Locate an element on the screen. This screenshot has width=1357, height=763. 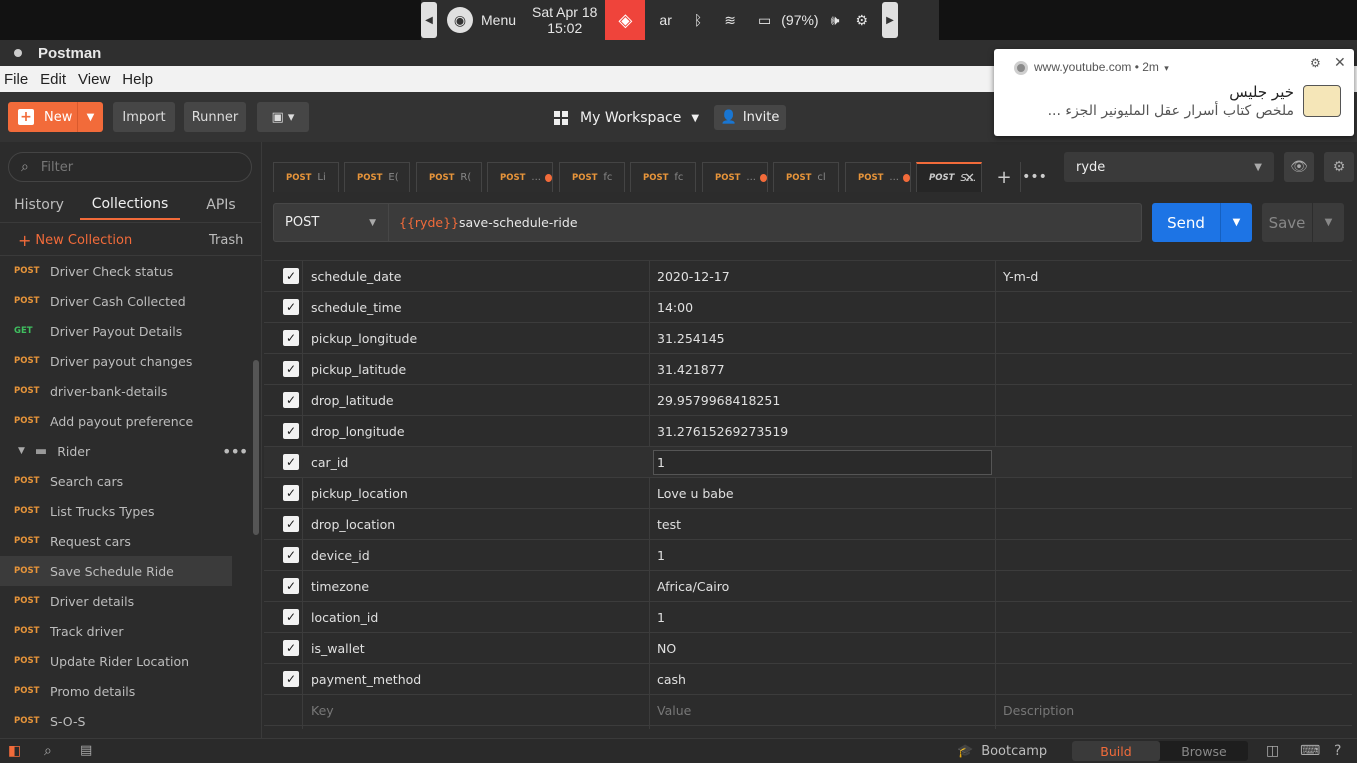
sidebar-item-save-schedule-ride: POST Save Schedule Ride is located at coordinates (116, 571).